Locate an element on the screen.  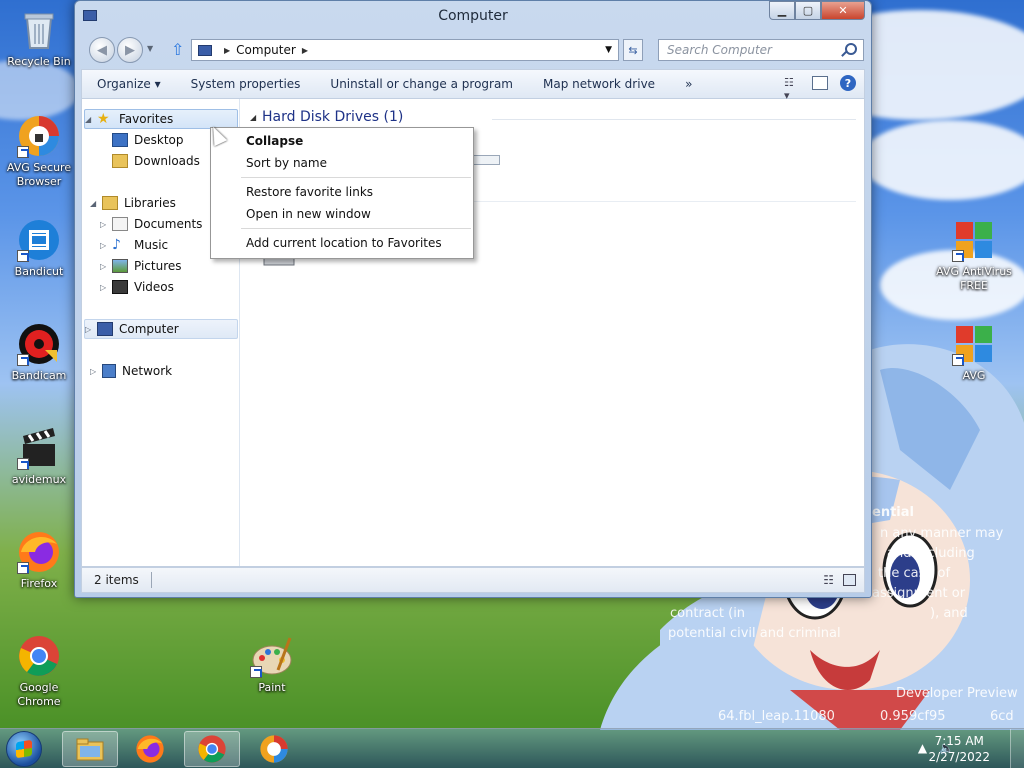
maximize-button: ▢ is located at coordinates (808, 10).